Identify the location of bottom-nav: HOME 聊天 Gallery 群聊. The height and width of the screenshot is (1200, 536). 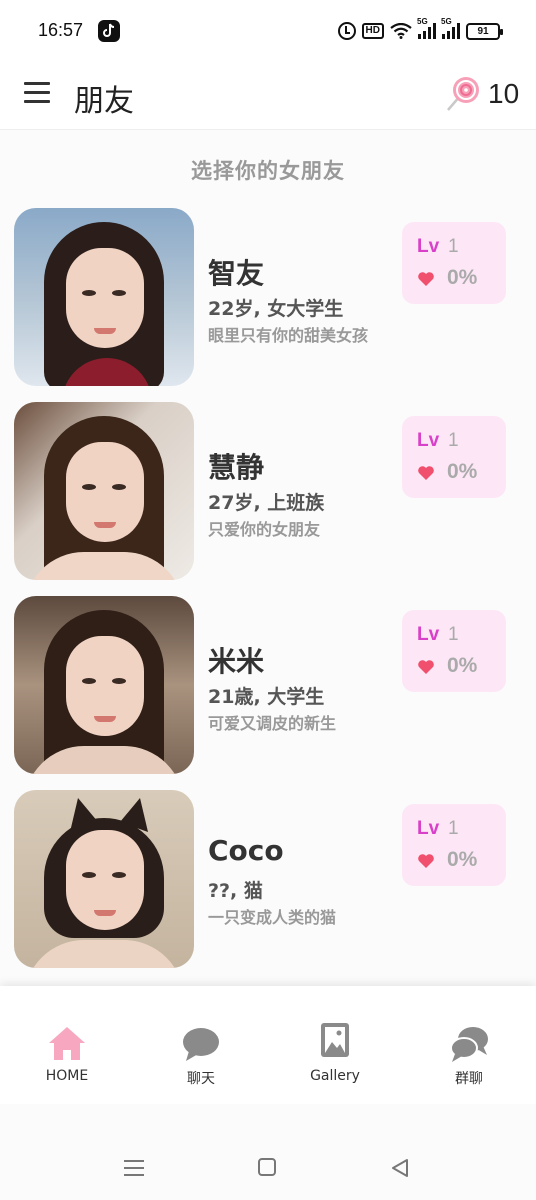
(268, 1045).